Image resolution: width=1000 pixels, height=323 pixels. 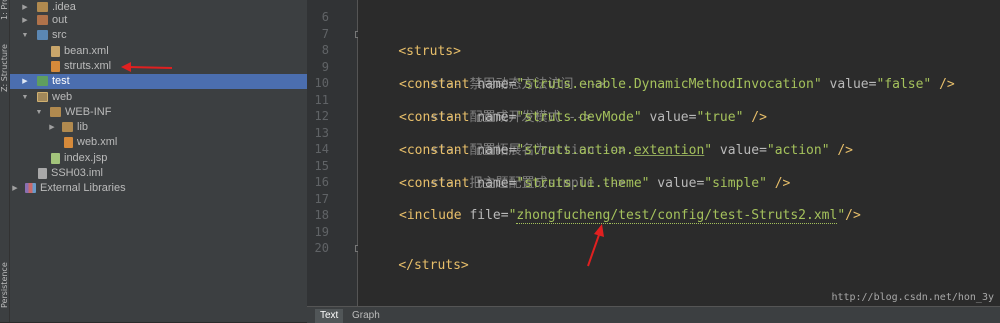 I want to click on xml-value: "simple", so click(x=735, y=183).